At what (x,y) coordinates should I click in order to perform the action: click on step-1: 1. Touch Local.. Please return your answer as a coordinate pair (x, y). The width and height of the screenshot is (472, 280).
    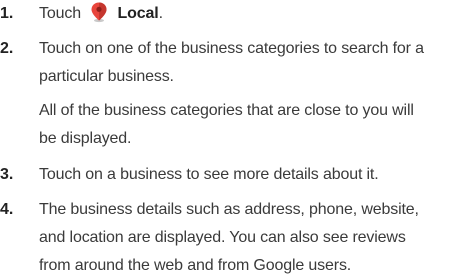
    Looking at the image, I should click on (236, 14).